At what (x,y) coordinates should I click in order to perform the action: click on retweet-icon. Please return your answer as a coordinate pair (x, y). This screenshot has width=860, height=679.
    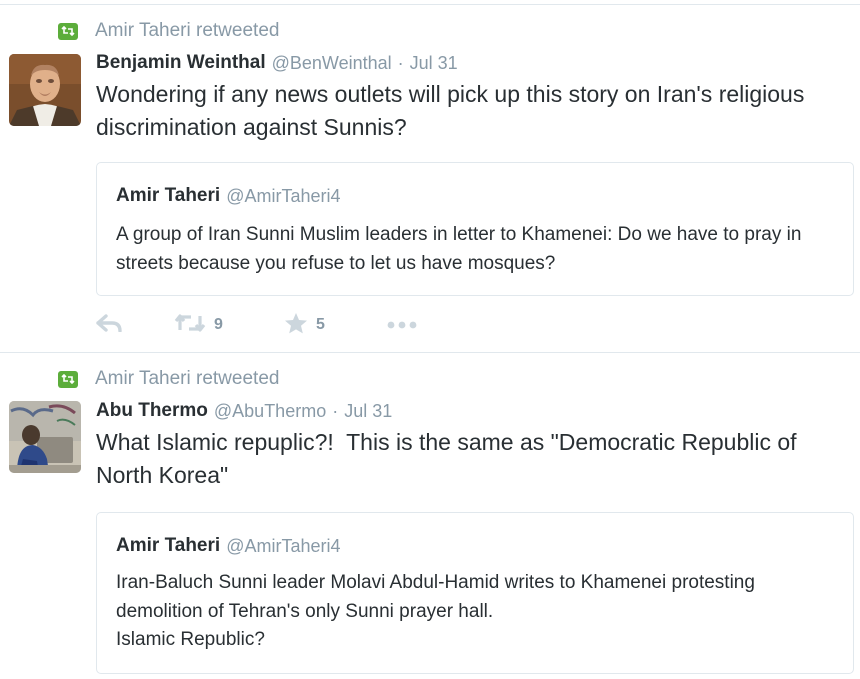
    Looking at the image, I should click on (190, 325).